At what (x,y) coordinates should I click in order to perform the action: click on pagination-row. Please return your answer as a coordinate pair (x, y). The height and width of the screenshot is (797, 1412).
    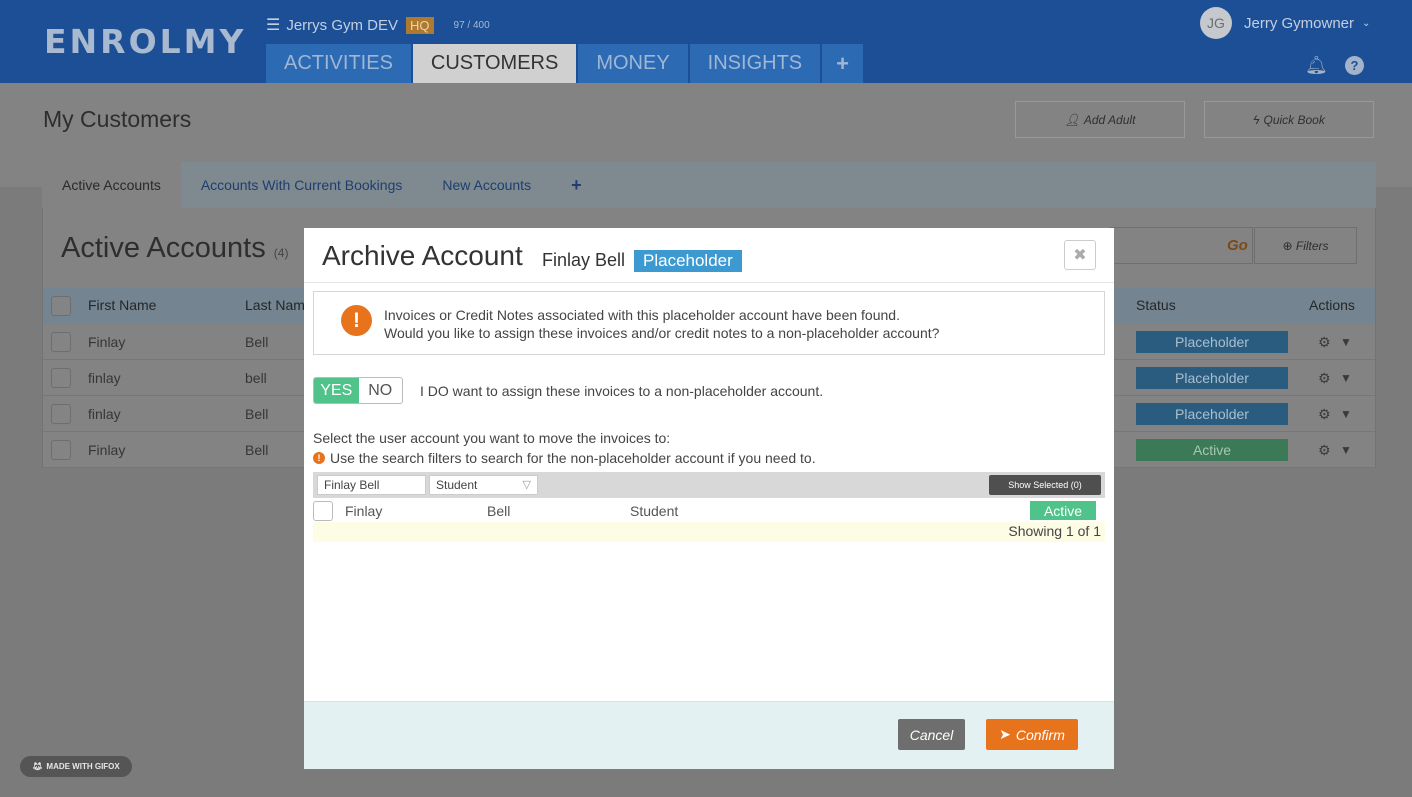
    Looking at the image, I should click on (709, 532).